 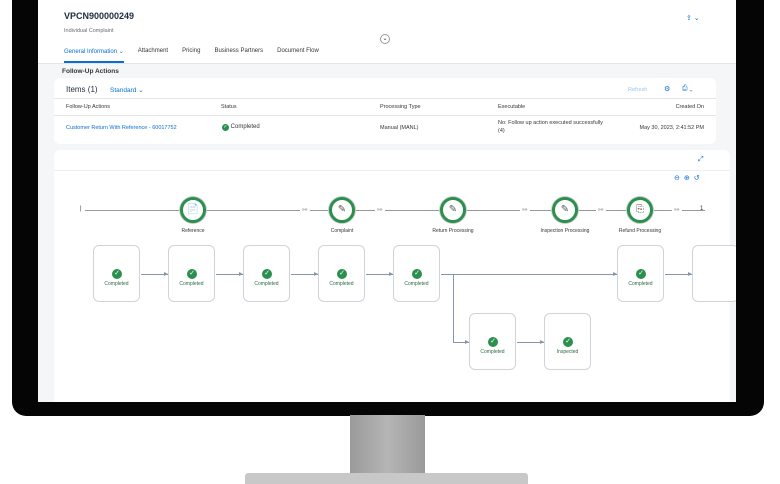 I want to click on node-status: Inspected, so click(x=567, y=352).